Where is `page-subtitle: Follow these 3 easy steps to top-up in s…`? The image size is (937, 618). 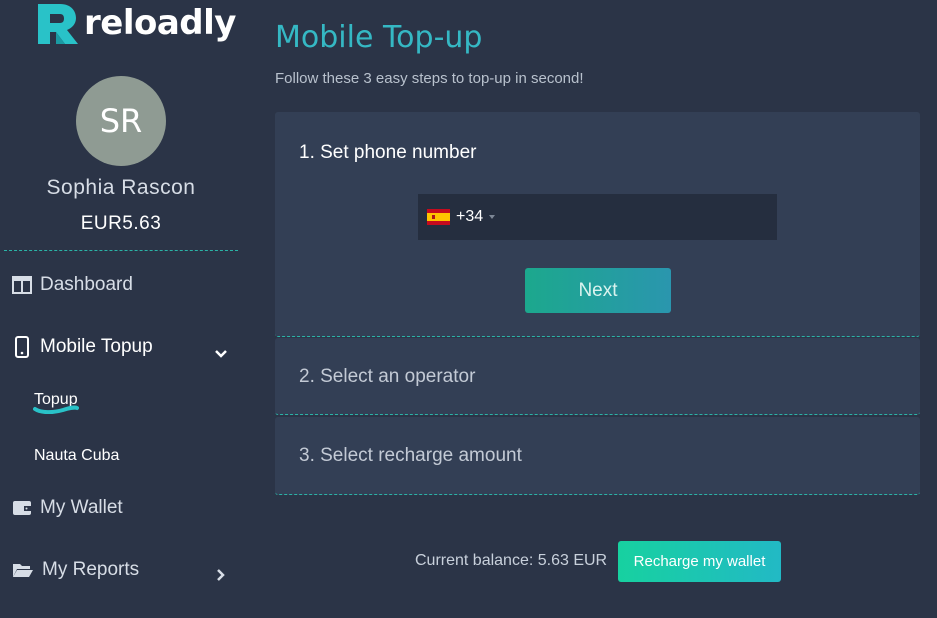 page-subtitle: Follow these 3 easy steps to top-up in s… is located at coordinates (429, 78).